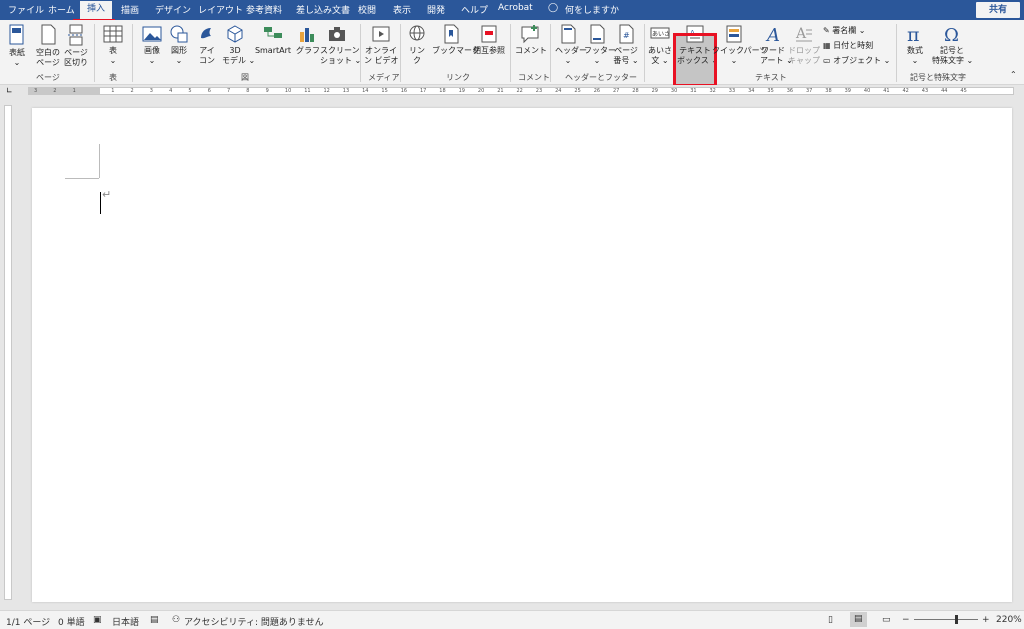 The width and height of the screenshot is (1024, 629). I want to click on page-count: 1/1 ページ, so click(28, 621).